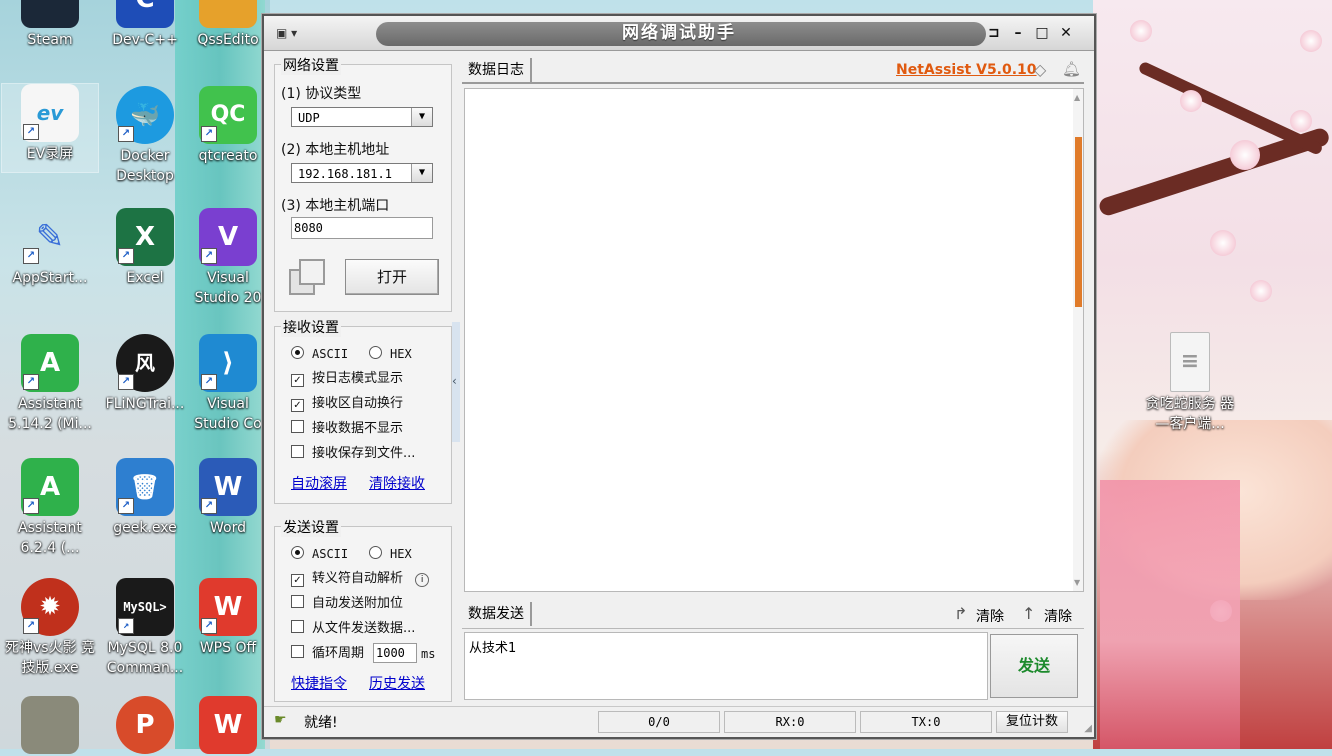  What do you see at coordinates (966, 70) in the screenshot?
I see `brand-version: NetAssist V5.0.10` at bounding box center [966, 70].